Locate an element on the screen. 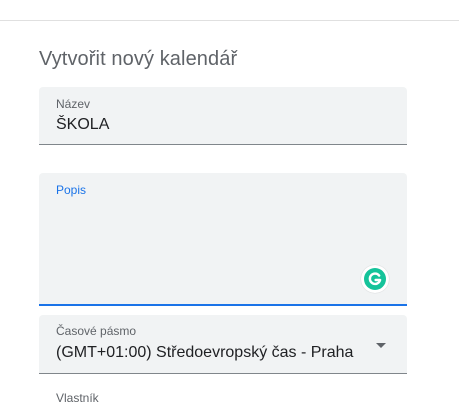 The image size is (459, 403). grammarly-logo is located at coordinates (375, 279).